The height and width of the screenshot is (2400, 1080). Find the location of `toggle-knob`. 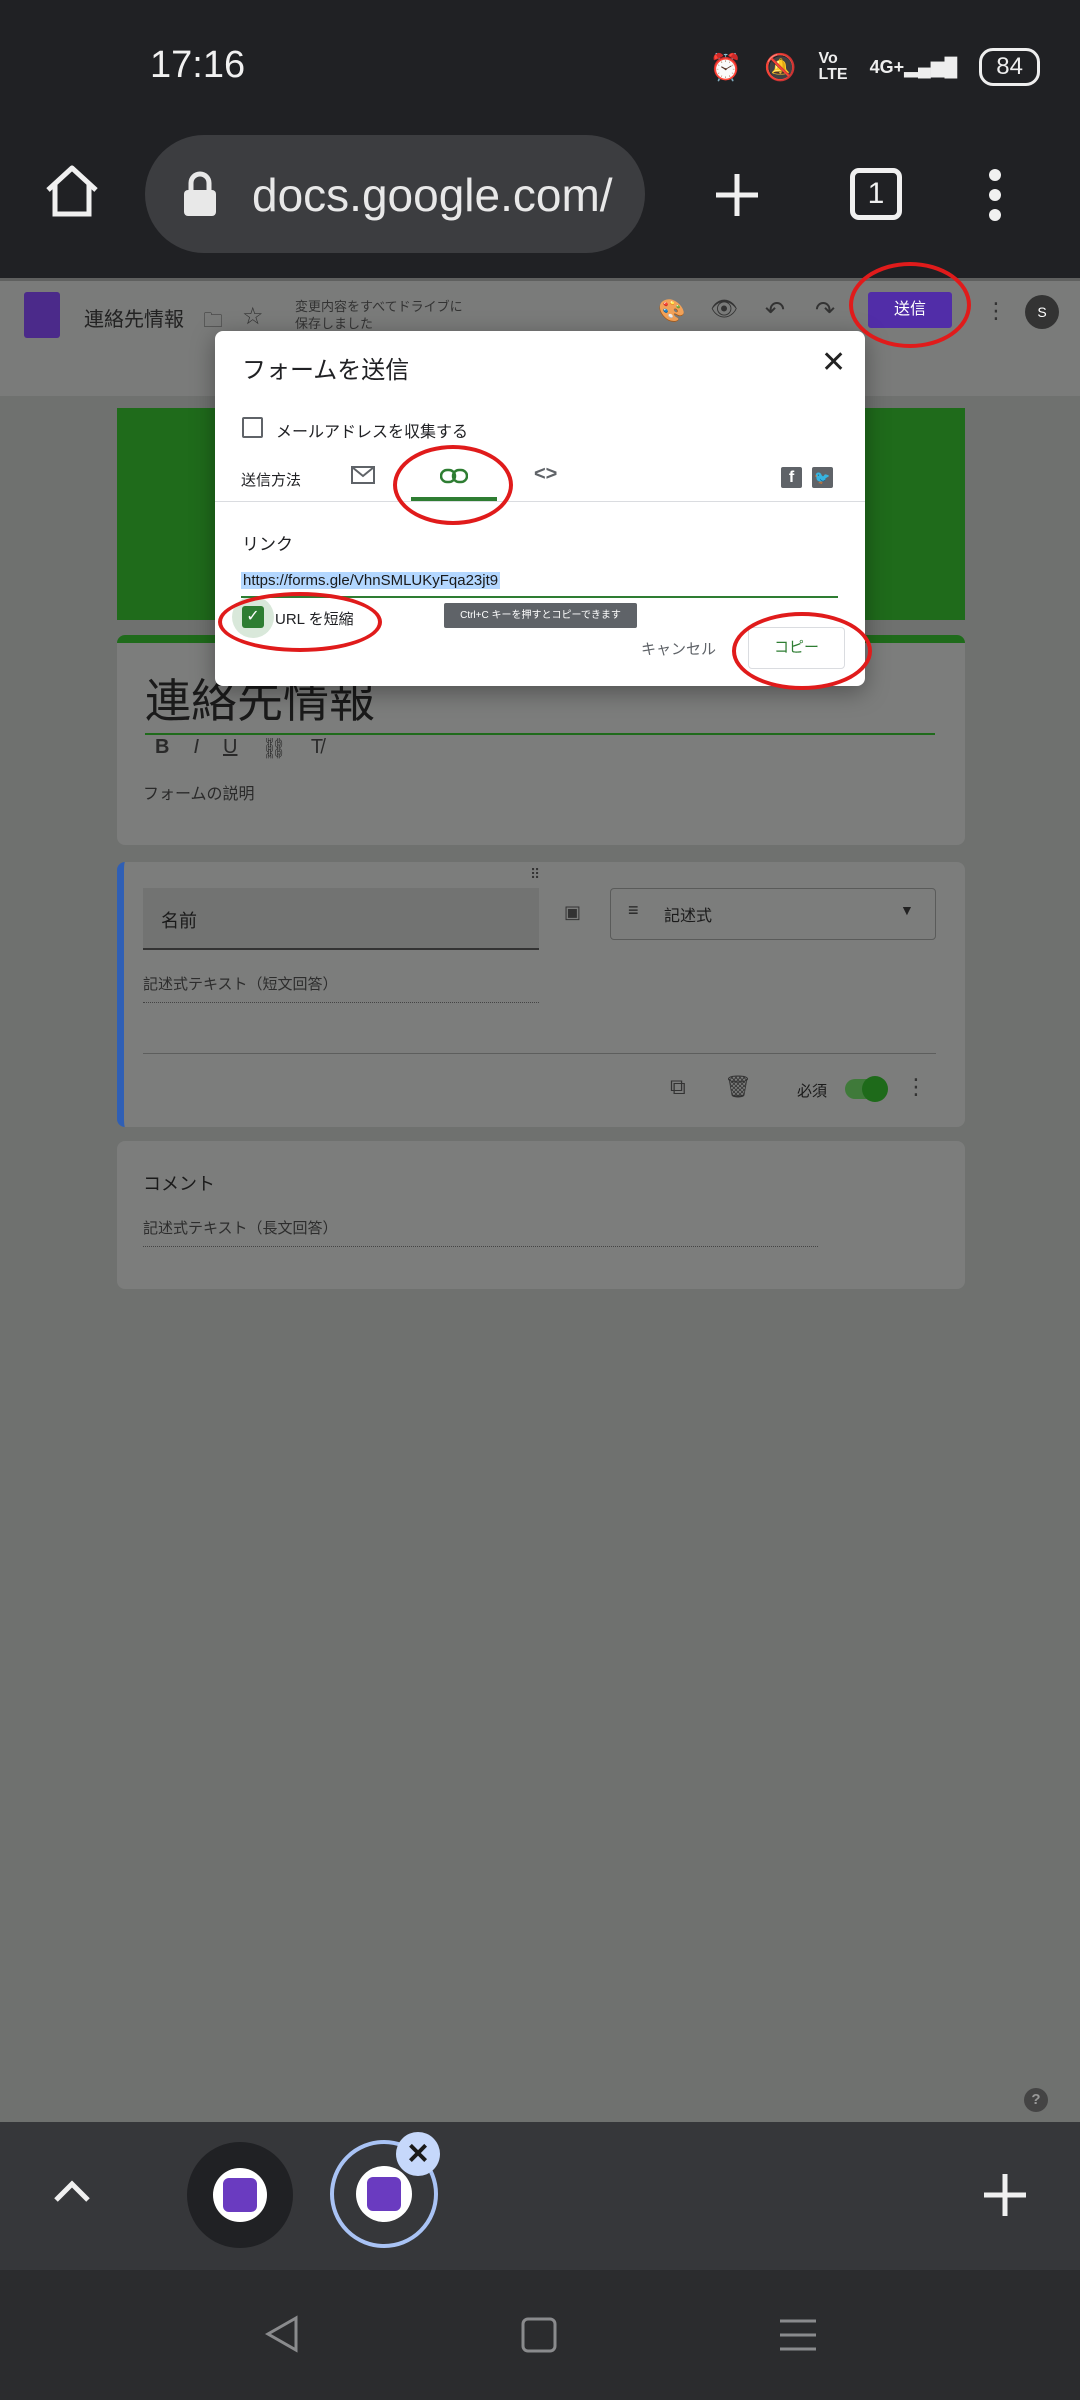

toggle-knob is located at coordinates (875, 1089).